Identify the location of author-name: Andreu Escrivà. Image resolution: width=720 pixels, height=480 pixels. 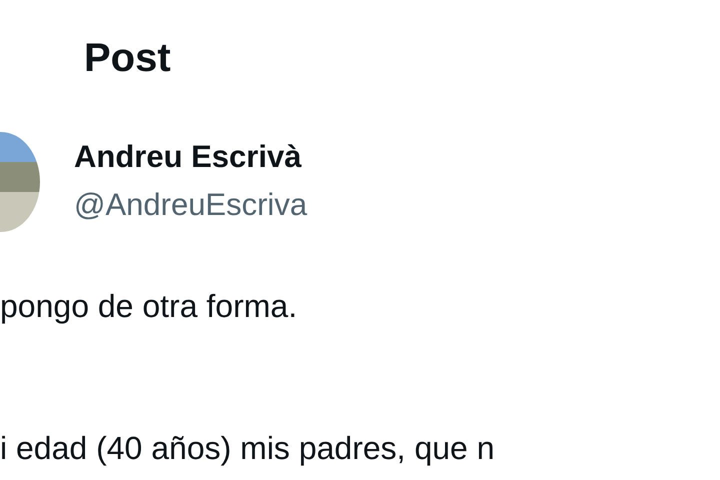
(191, 157).